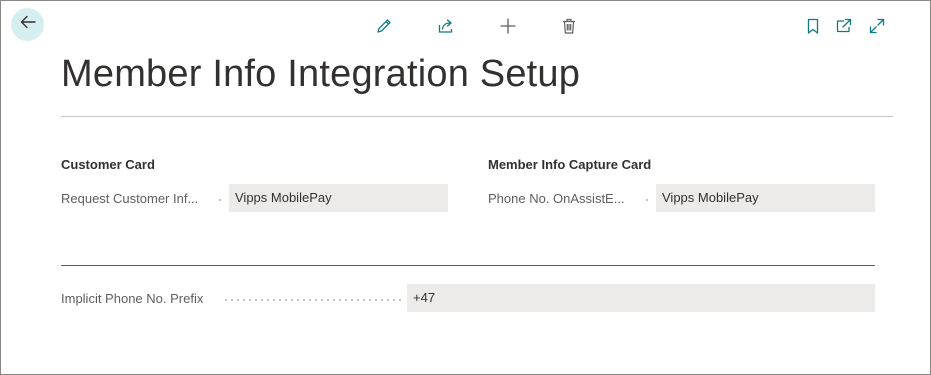 This screenshot has height=375, width=931. Describe the element at coordinates (321, 74) in the screenshot. I see `page-title: Member Info Integration Setup` at that location.